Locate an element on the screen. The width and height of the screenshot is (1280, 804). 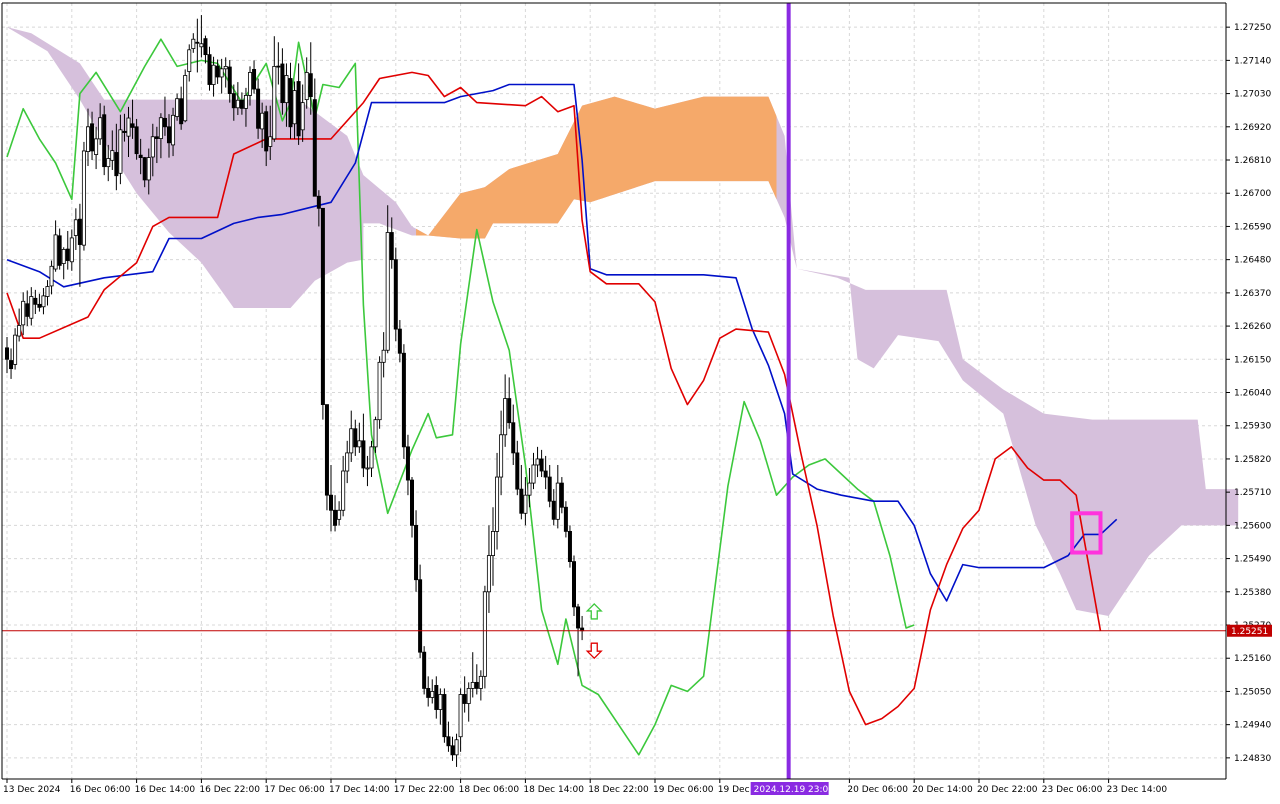
y-tick-label: 1.25380 is located at coordinates (1252, 593).